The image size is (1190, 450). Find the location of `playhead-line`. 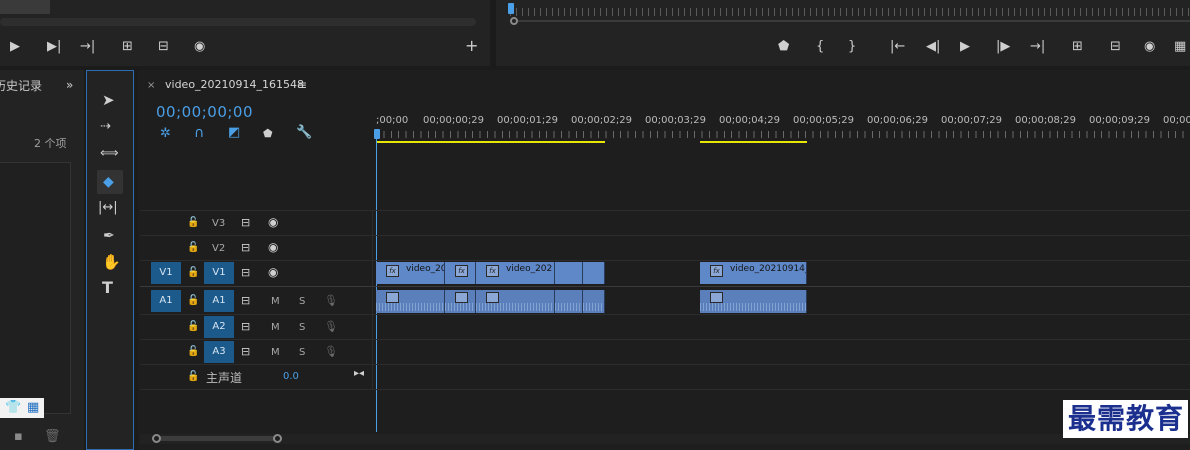

playhead-line is located at coordinates (376, 285).